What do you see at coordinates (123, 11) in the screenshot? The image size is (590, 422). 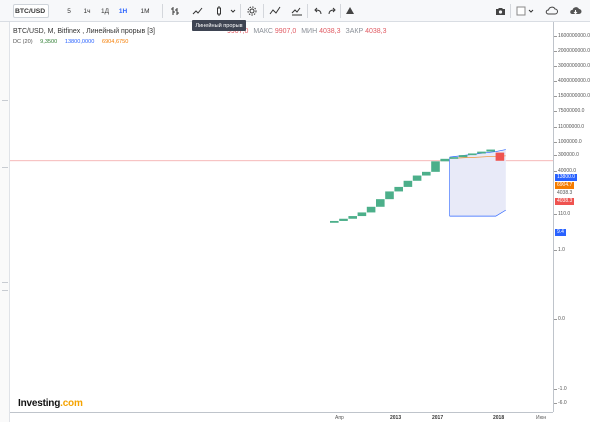 I see `interval-1w: 1Н` at bounding box center [123, 11].